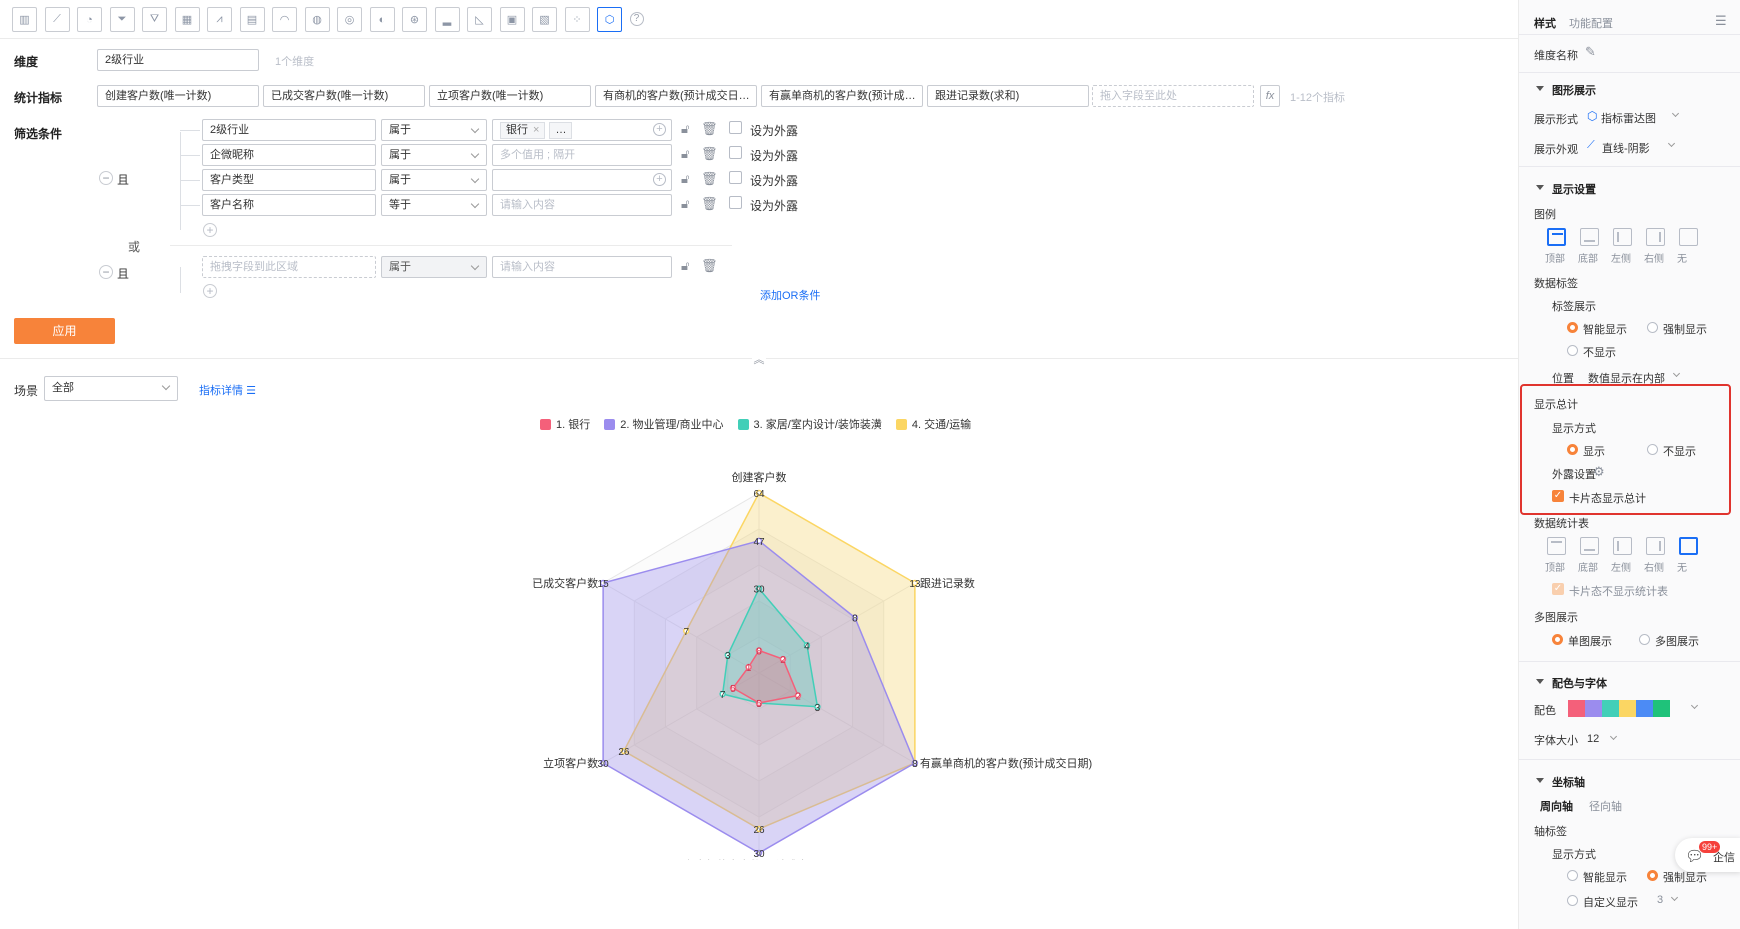  Describe the element at coordinates (790, 295) in the screenshot. I see `add-or-condition-link: 添加OR条件` at that location.